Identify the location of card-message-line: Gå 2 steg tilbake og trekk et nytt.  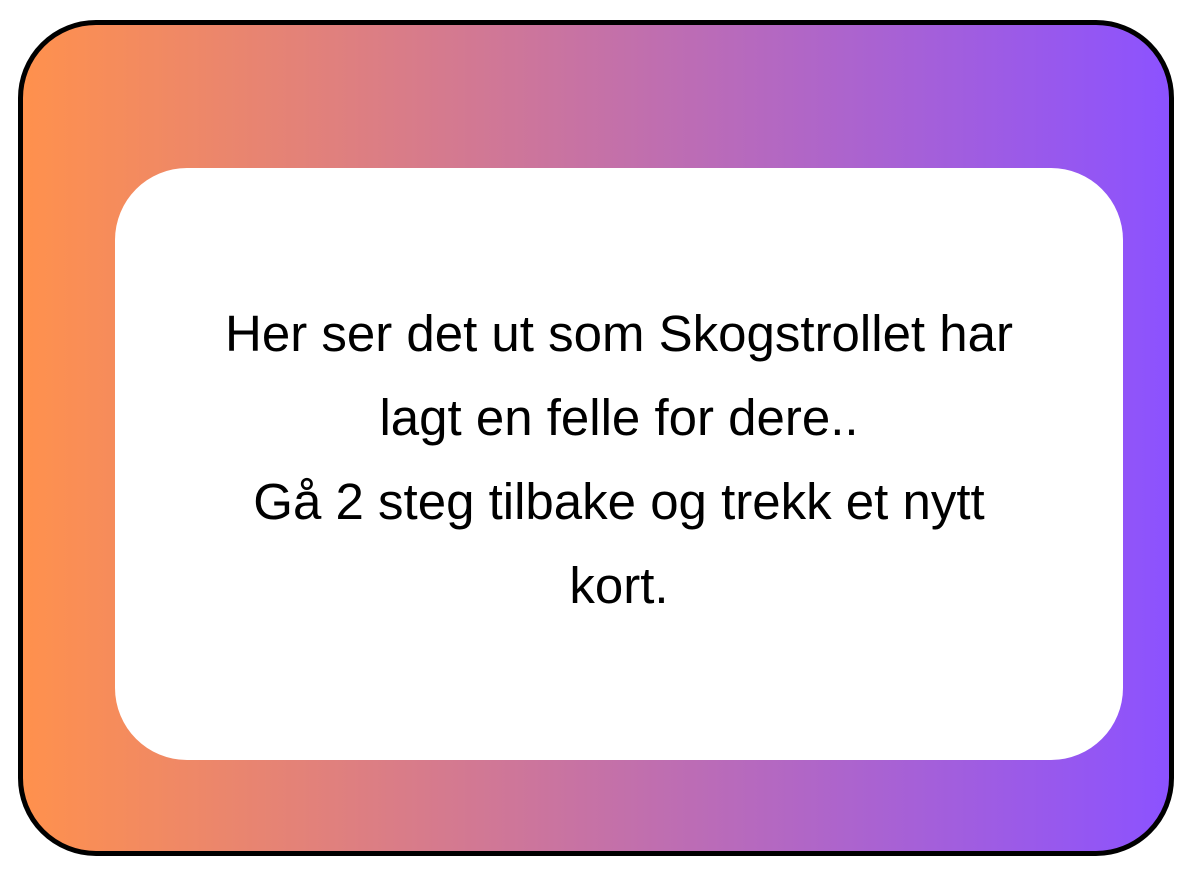
(619, 501).